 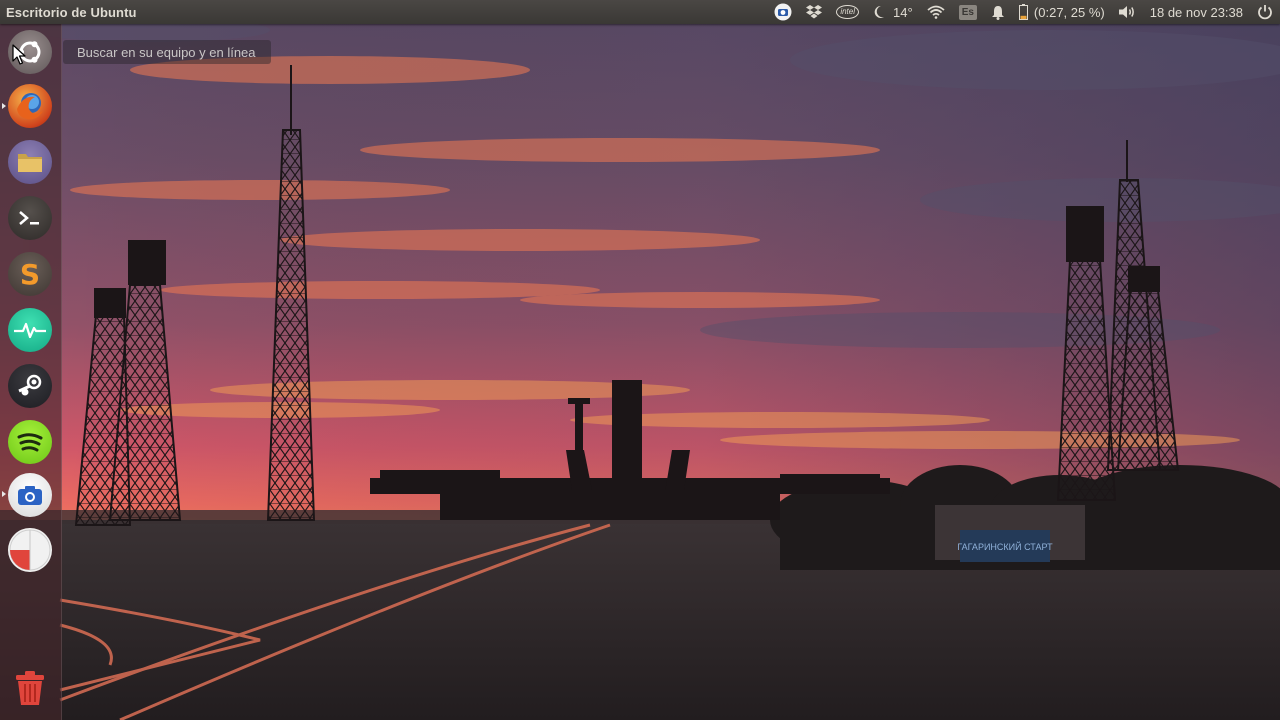 What do you see at coordinates (1069, 12) in the screenshot?
I see `battery-status-text: (0:27, 25 %)` at bounding box center [1069, 12].